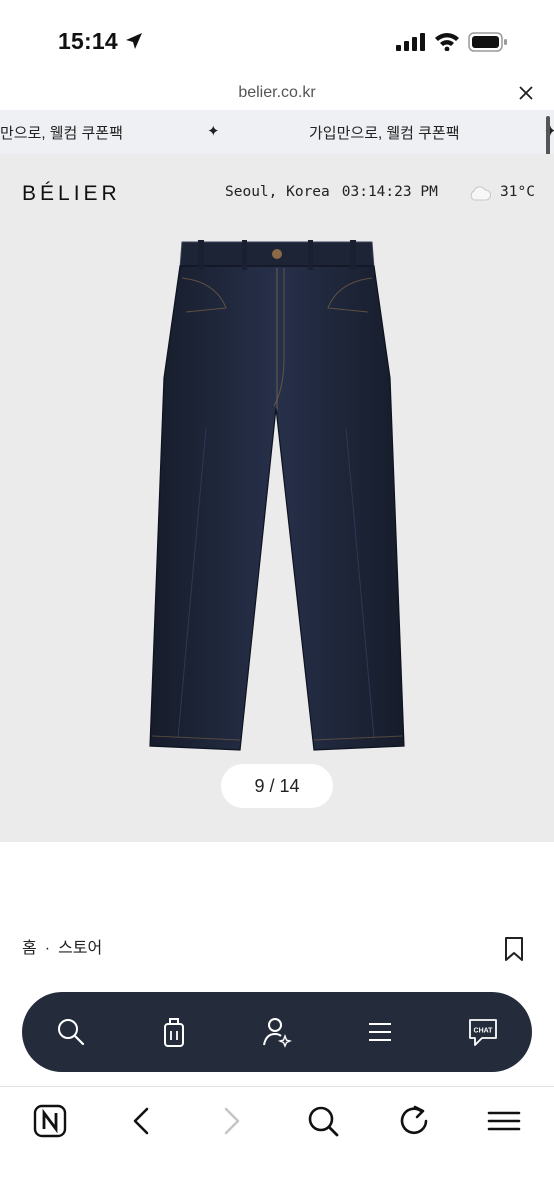  Describe the element at coordinates (410, 42) in the screenshot. I see `cellular-signal-icon` at that location.